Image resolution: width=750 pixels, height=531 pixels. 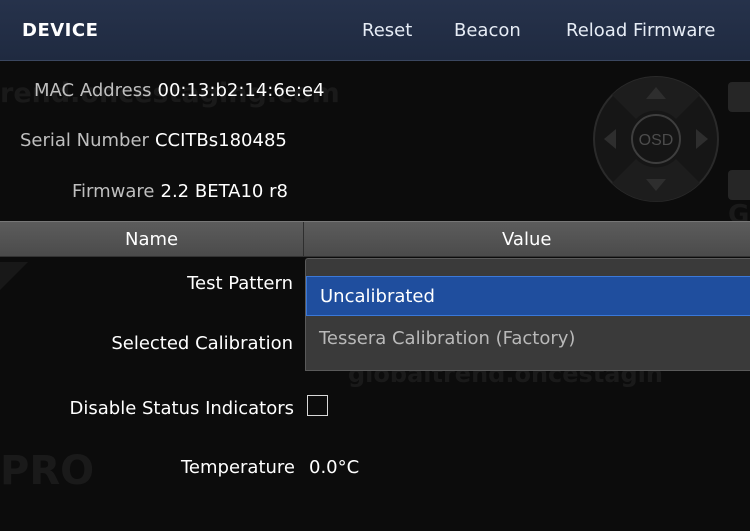 I want to click on mac-address-row: MAC Address 00:13:b2:14:6e:e4, so click(x=179, y=90).